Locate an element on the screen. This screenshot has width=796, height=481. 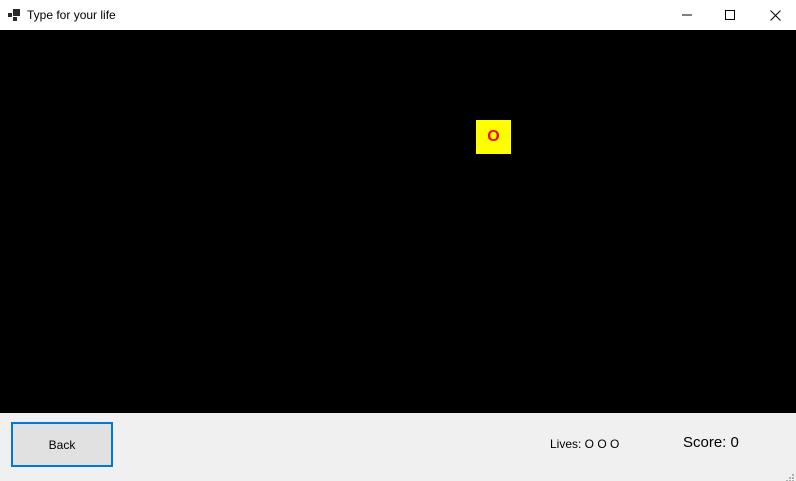
maximize-button is located at coordinates (730, 15).